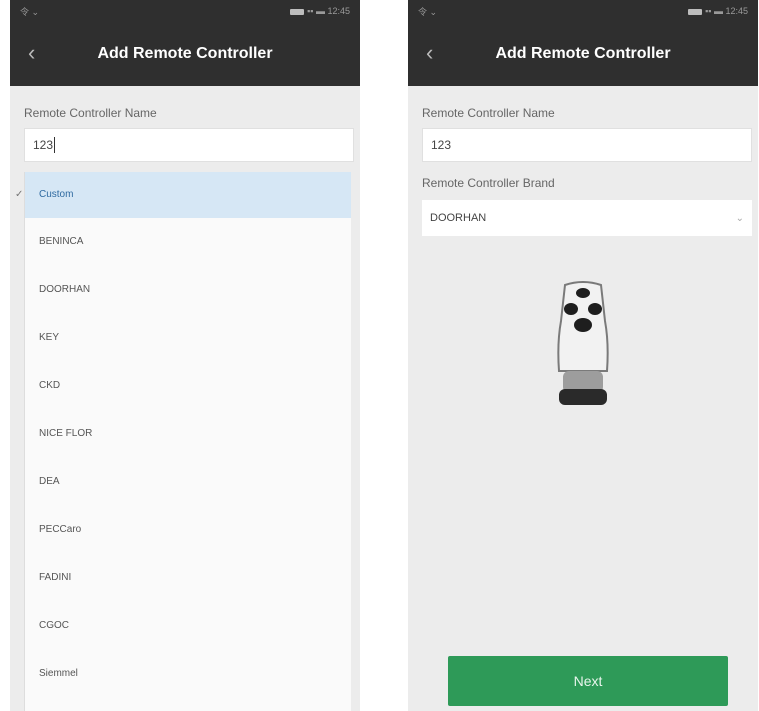 This screenshot has width=759, height=711. I want to click on dropdown-option-label: Custom, so click(56, 194).